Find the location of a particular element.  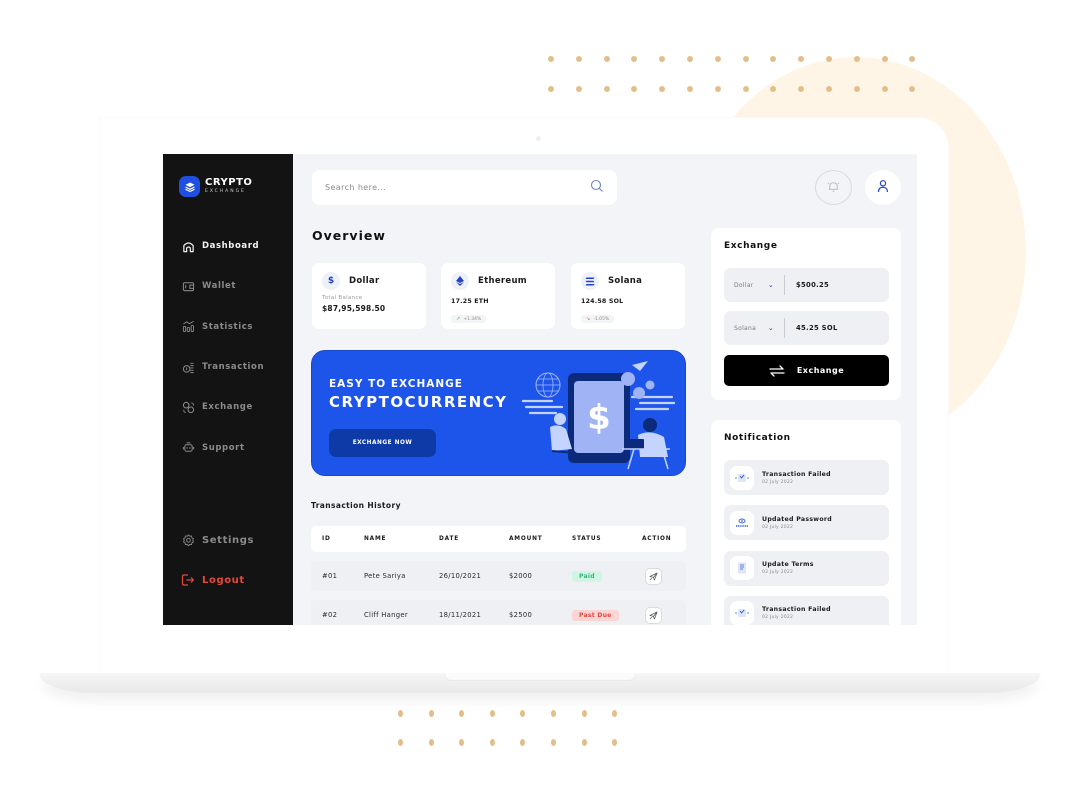

exchange-button-label: Exchange is located at coordinates (820, 370).